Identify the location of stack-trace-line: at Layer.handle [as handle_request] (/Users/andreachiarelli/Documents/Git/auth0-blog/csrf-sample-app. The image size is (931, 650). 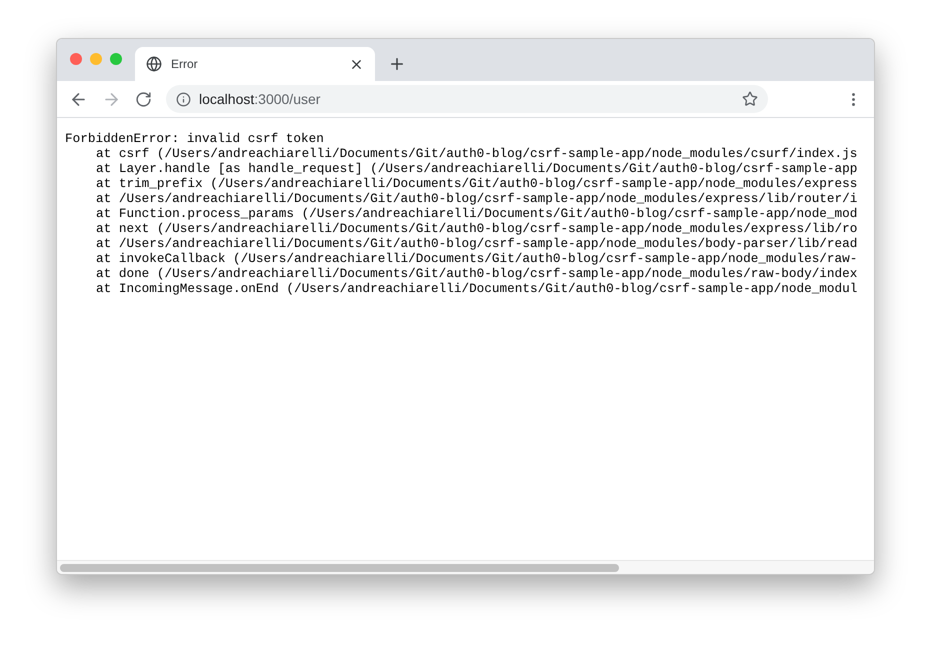
(477, 168).